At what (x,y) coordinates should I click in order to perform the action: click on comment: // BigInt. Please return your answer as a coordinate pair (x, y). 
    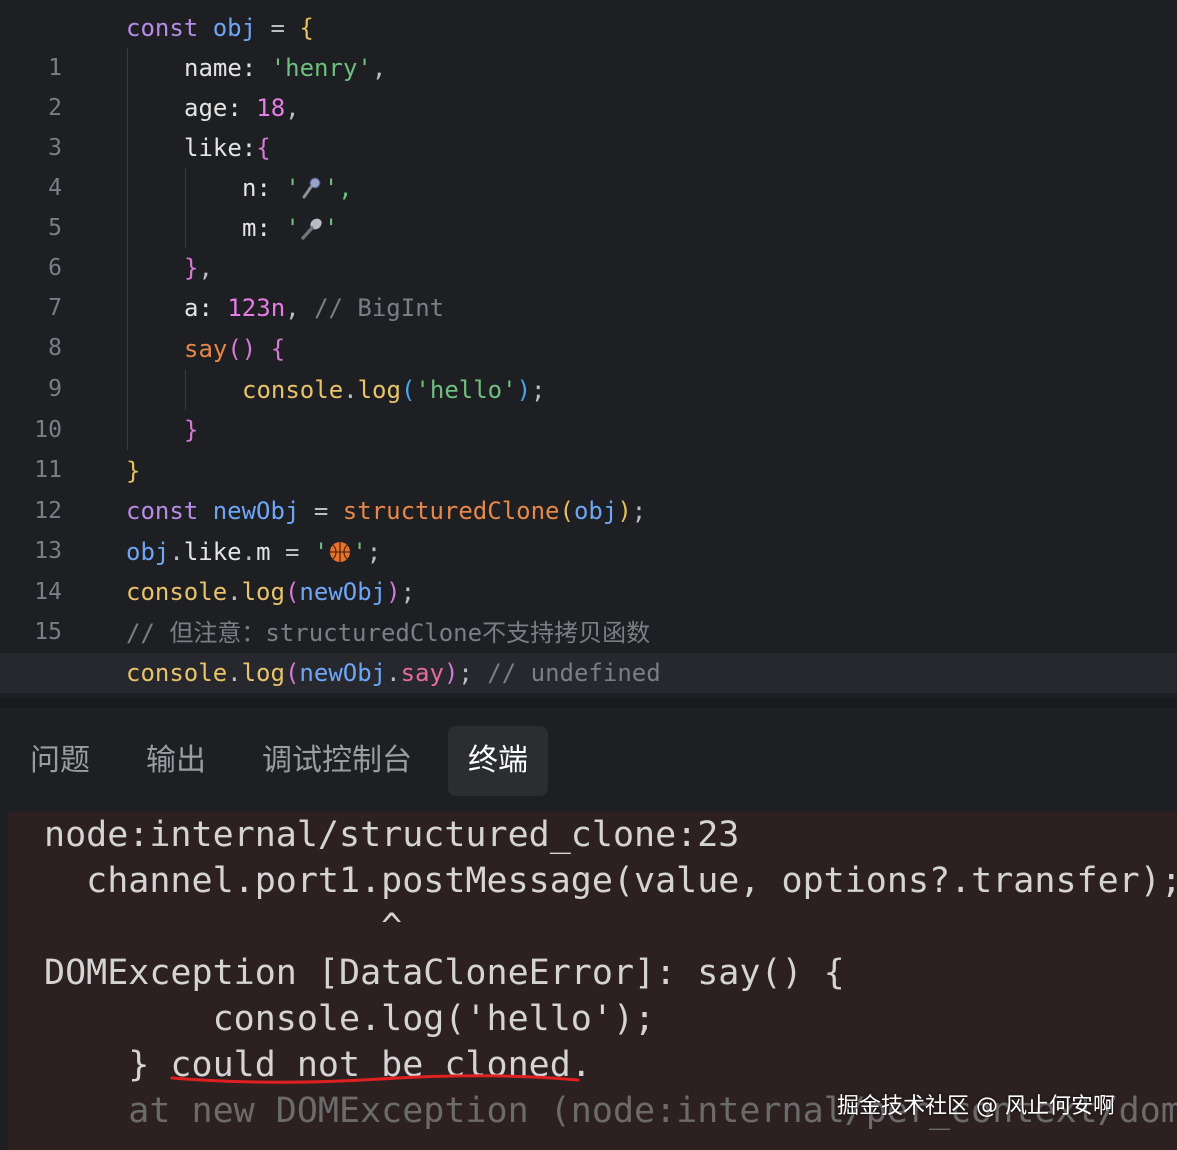
    Looking at the image, I should click on (379, 308).